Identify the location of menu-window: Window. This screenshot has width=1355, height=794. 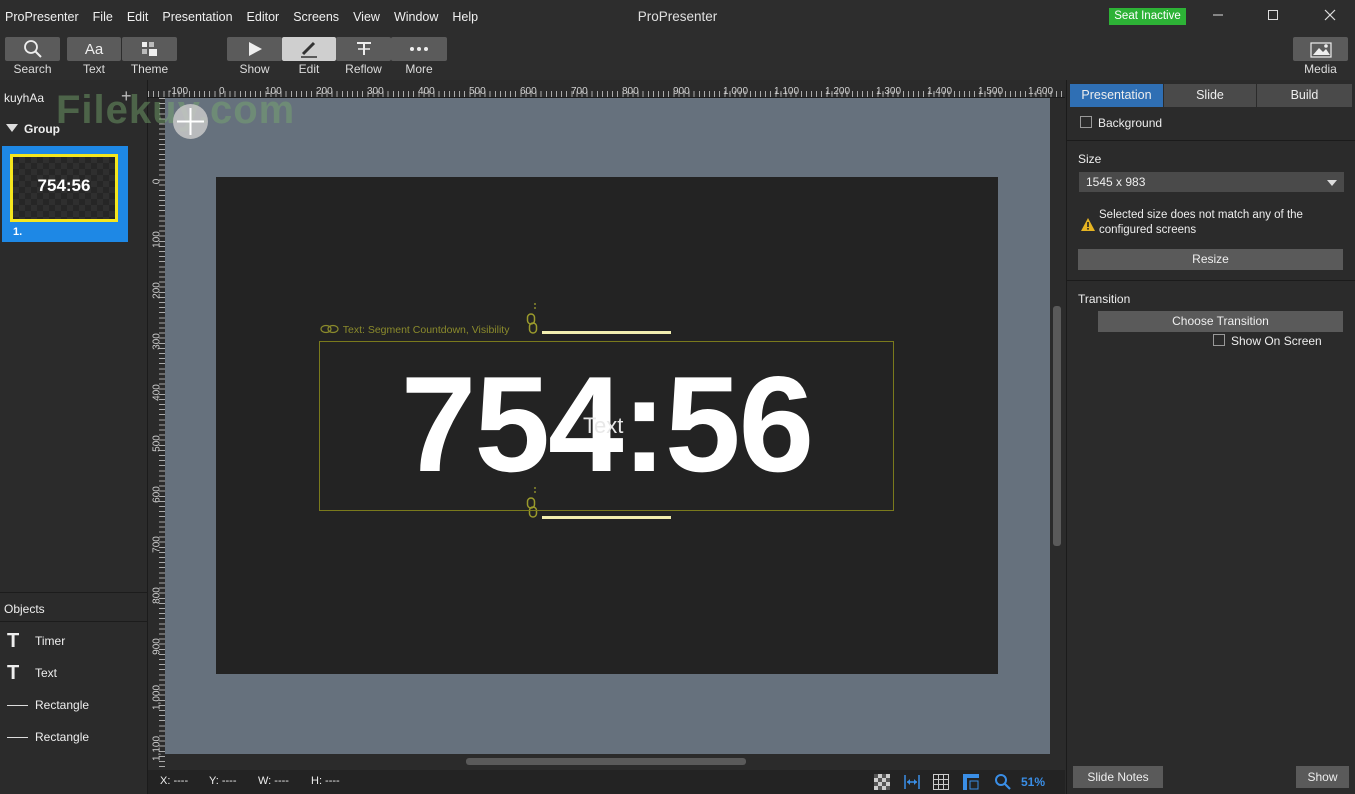
(416, 17).